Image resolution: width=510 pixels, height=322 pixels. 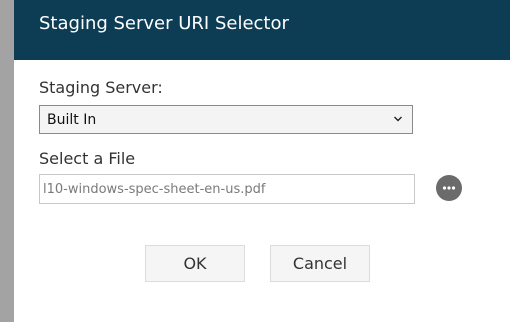 What do you see at coordinates (226, 119) in the screenshot?
I see `staging-server-select: Built In` at bounding box center [226, 119].